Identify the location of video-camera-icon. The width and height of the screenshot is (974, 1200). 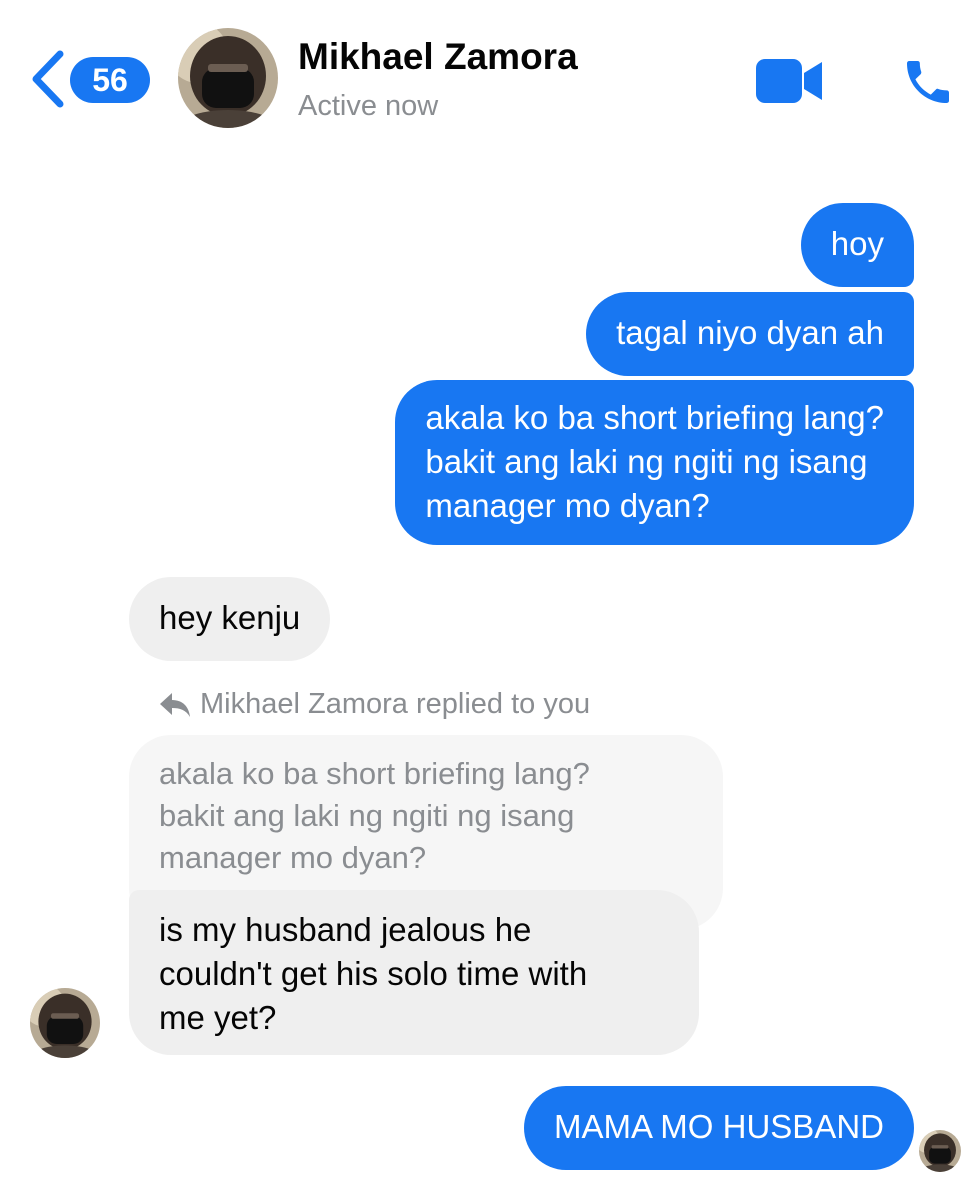
(789, 81).